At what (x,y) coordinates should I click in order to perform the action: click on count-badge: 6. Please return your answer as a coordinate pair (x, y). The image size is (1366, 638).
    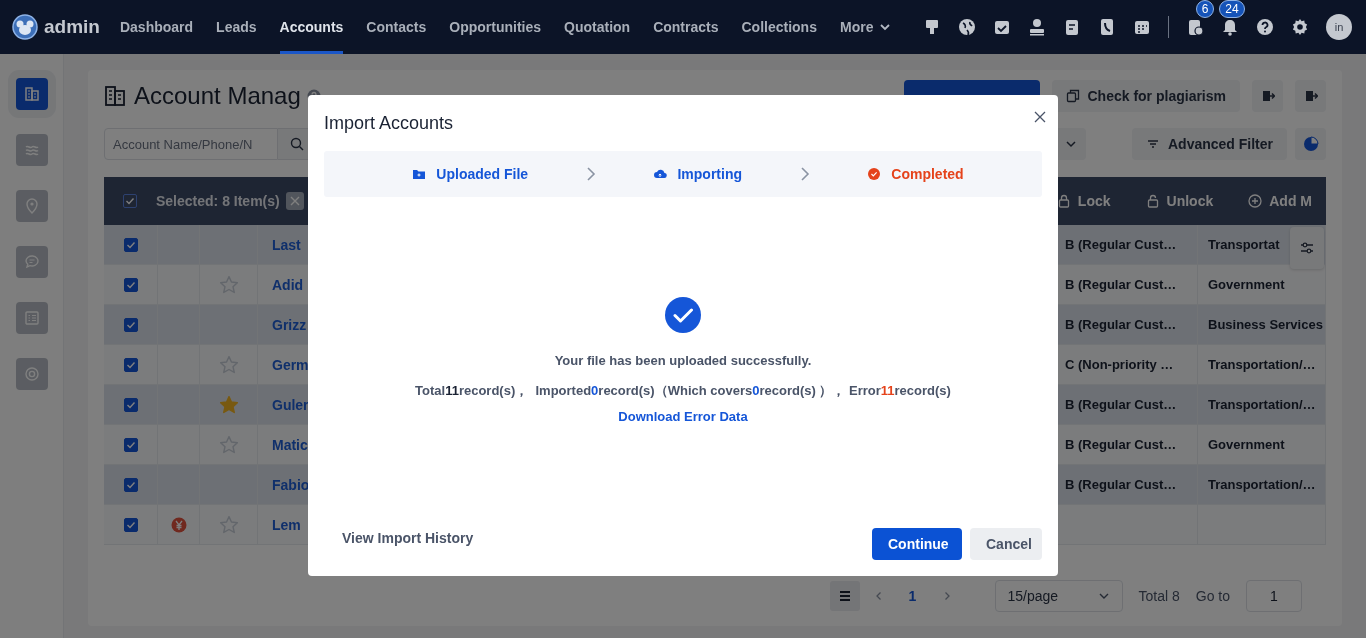
    Looking at the image, I should click on (1205, 9).